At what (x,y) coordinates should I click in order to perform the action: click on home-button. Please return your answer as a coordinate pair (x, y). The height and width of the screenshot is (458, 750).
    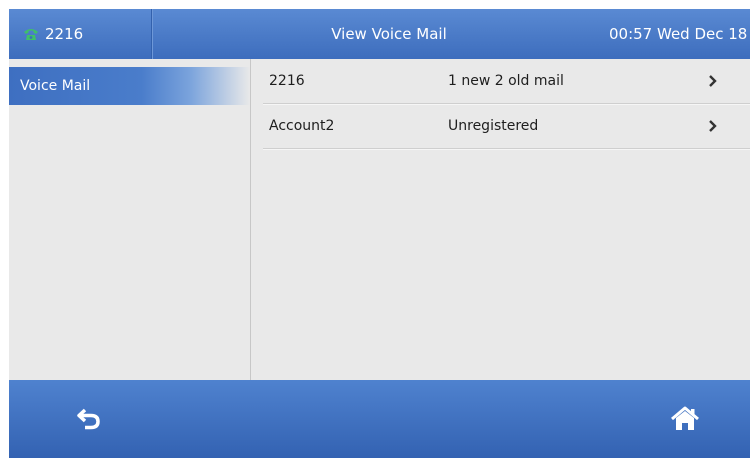
    Looking at the image, I should click on (685, 421).